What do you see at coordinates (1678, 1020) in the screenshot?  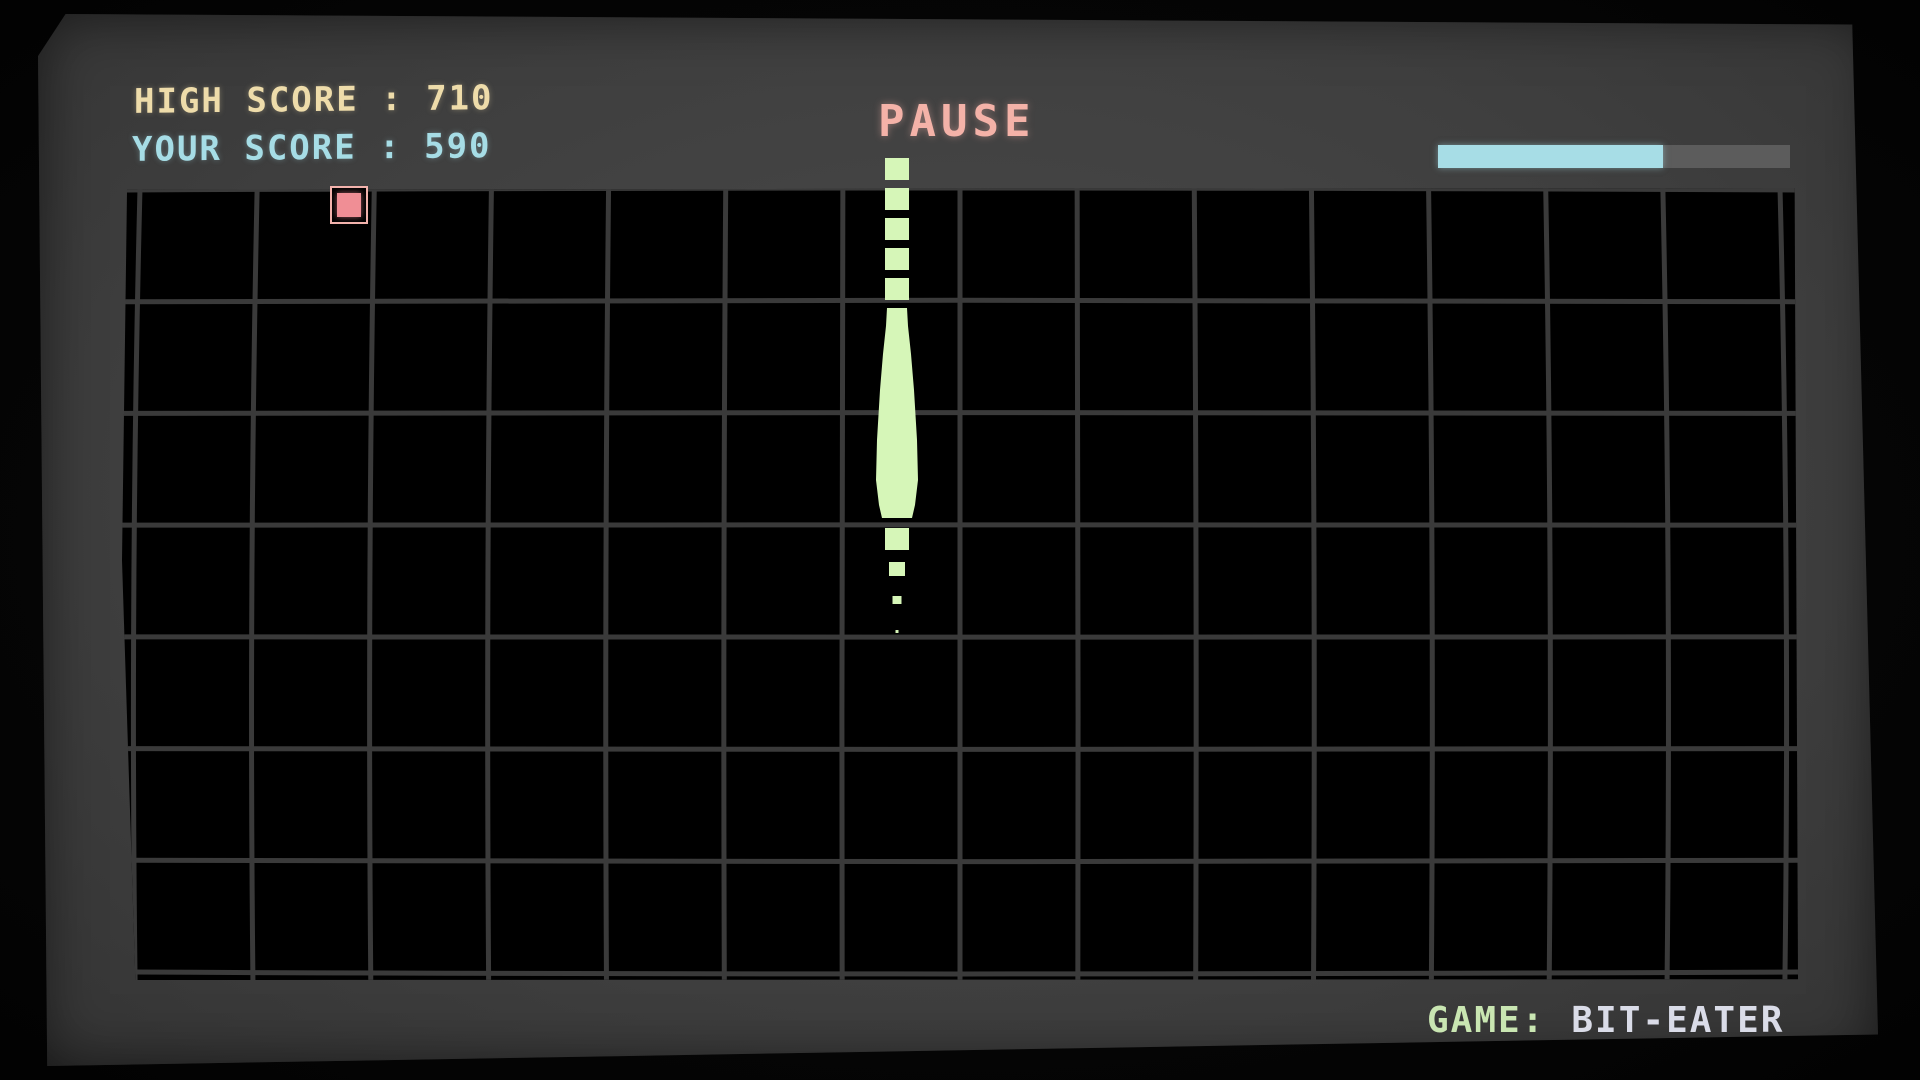 I see `game-title-value: BIT-EATER` at bounding box center [1678, 1020].